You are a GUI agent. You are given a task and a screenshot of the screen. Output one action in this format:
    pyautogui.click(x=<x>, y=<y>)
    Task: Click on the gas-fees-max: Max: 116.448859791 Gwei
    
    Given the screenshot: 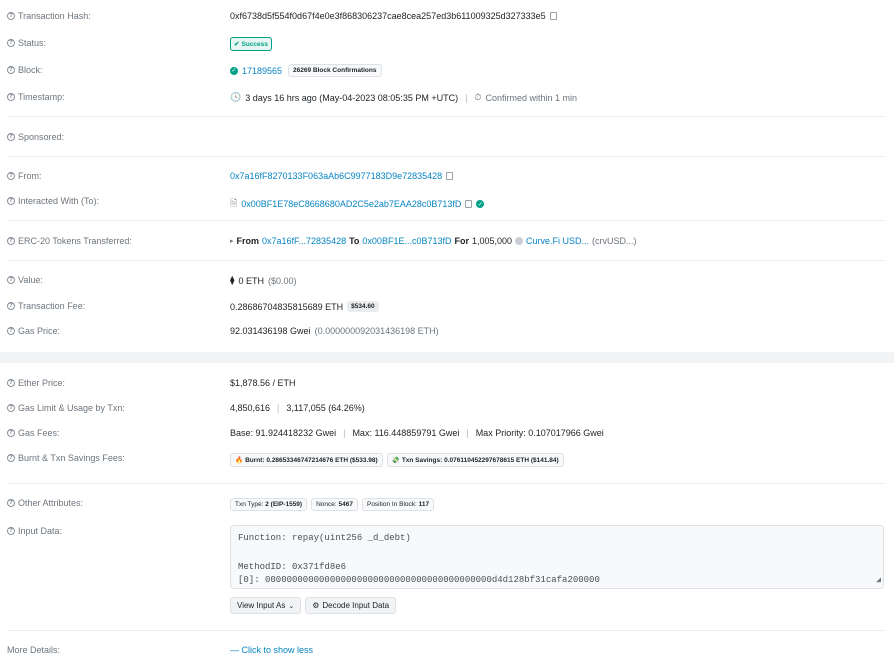 What is the action you would take?
    pyautogui.click(x=406, y=433)
    